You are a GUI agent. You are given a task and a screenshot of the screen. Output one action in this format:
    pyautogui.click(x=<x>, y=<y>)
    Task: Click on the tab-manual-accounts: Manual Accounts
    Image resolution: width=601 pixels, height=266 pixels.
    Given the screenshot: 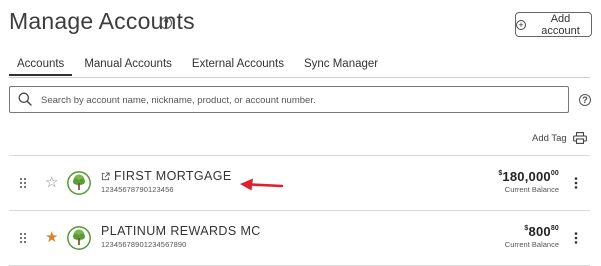 What is the action you would take?
    pyautogui.click(x=128, y=67)
    